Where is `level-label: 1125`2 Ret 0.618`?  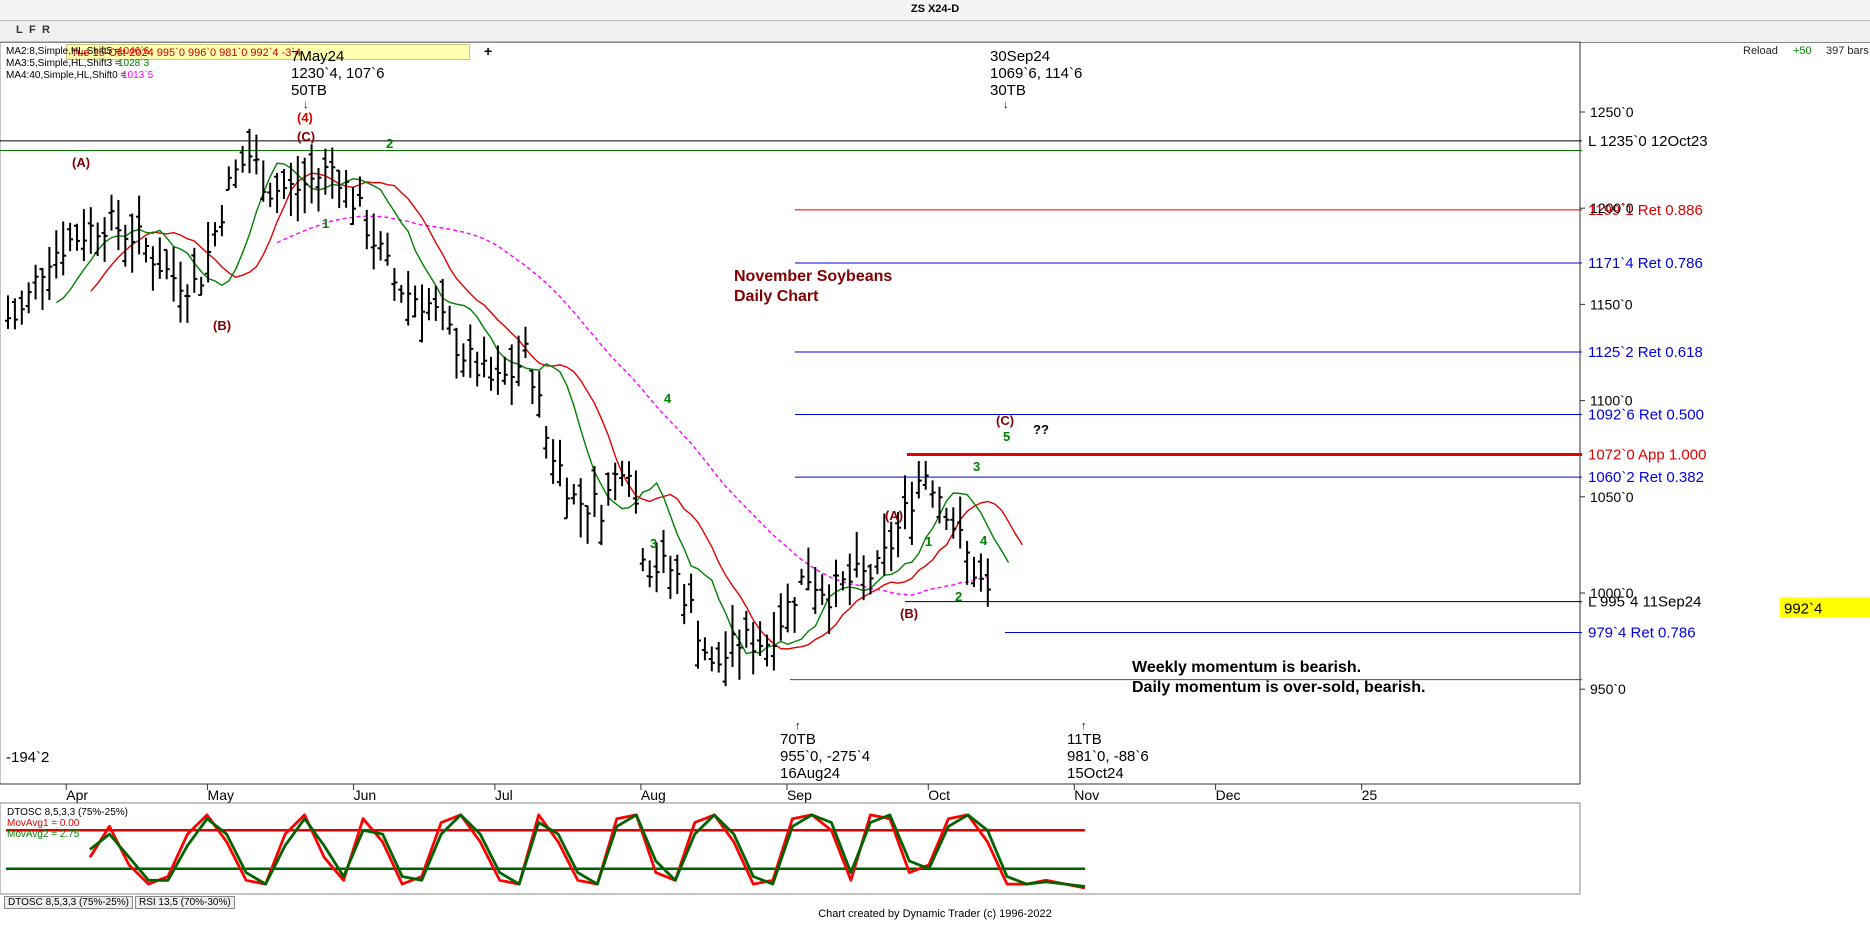 level-label: 1125`2 Ret 0.618 is located at coordinates (1645, 352).